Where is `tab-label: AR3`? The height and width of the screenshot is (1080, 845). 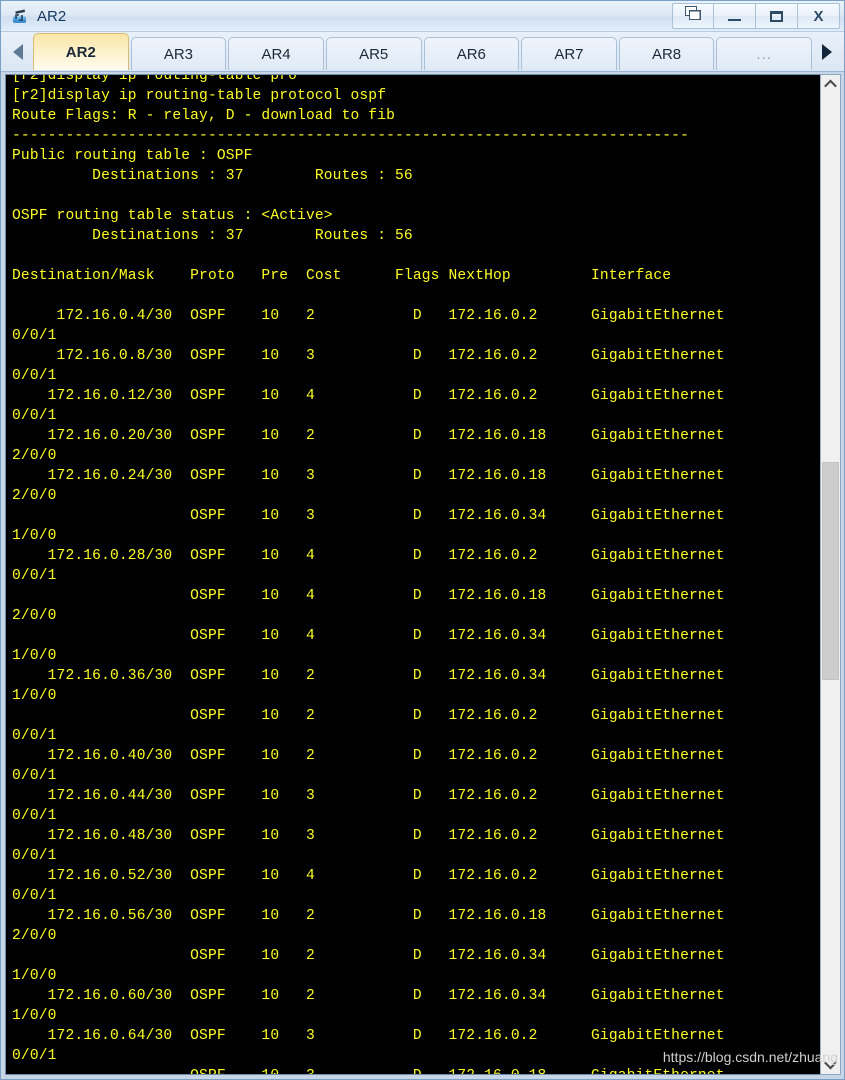 tab-label: AR3 is located at coordinates (178, 54).